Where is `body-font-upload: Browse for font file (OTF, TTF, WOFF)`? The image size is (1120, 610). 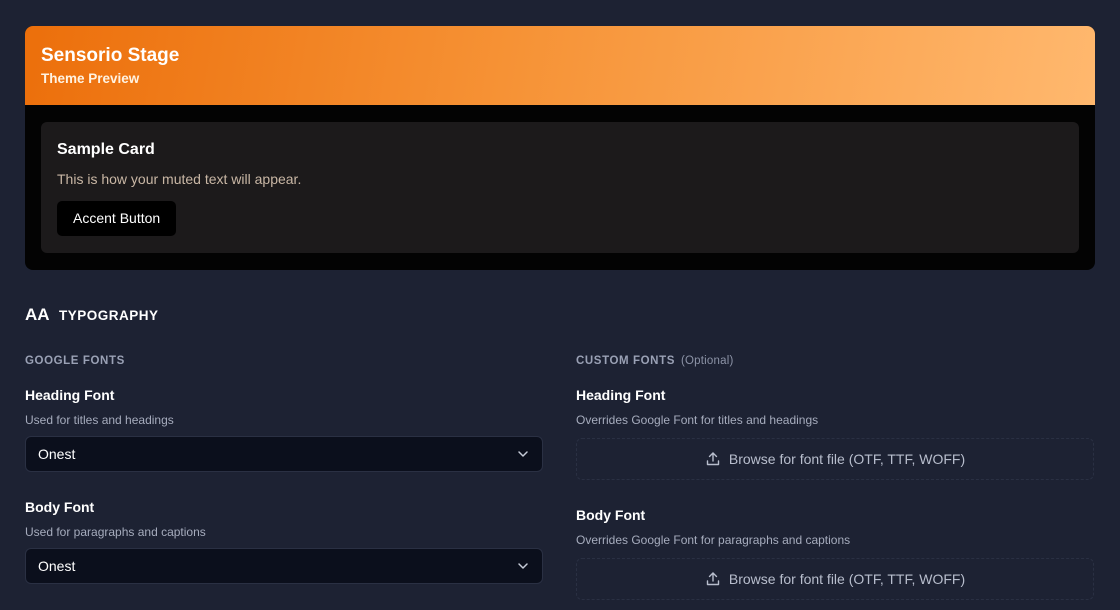
body-font-upload: Browse for font file (OTF, TTF, WOFF) is located at coordinates (835, 579).